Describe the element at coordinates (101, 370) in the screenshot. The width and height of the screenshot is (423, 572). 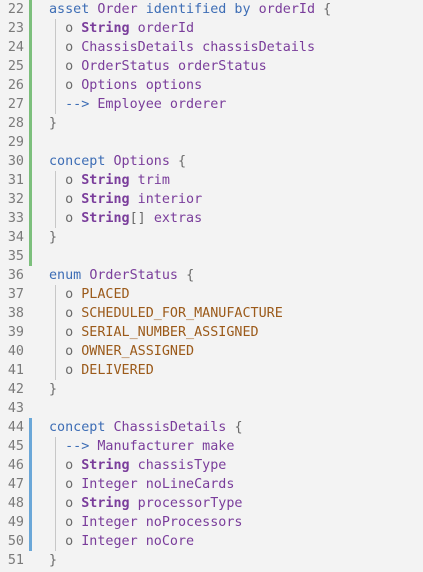
I see `code-text: o DELIVERED` at that location.